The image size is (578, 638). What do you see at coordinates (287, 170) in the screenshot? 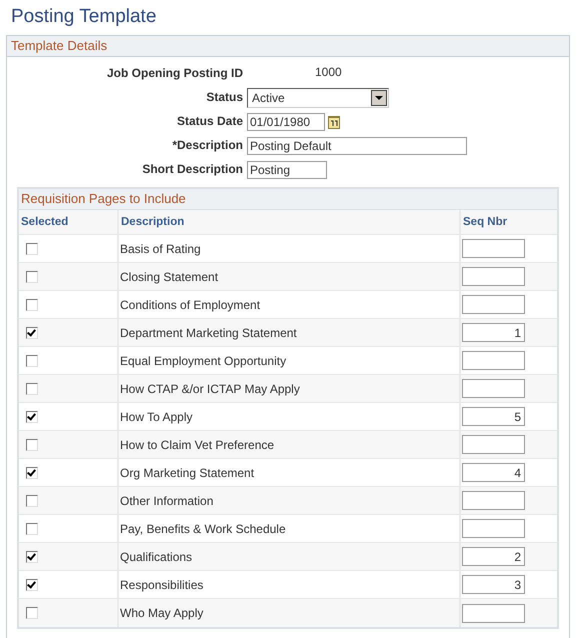
I see `short-description-field: Posting` at bounding box center [287, 170].